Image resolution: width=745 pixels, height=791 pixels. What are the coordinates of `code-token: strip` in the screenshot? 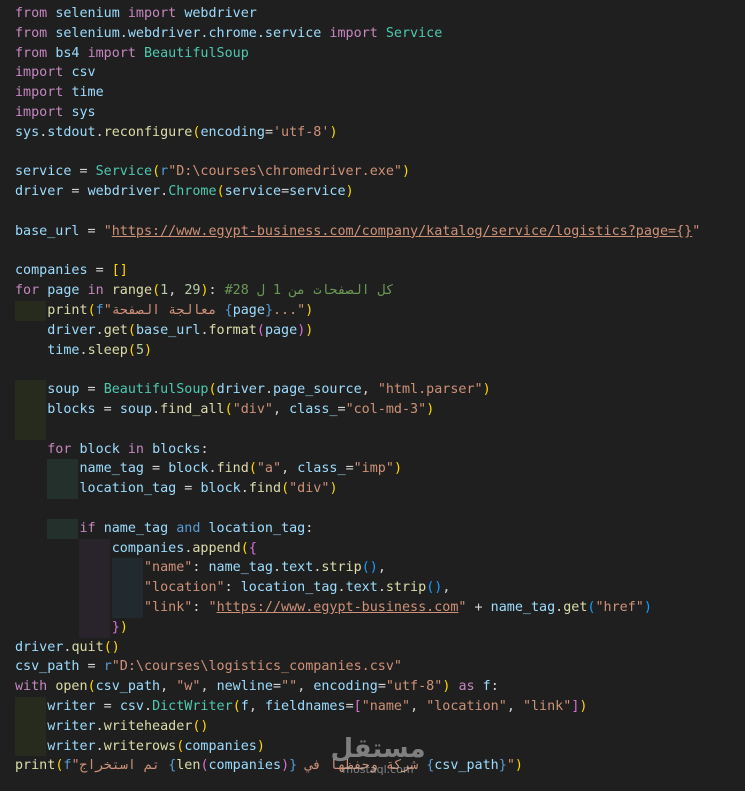 It's located at (341, 568).